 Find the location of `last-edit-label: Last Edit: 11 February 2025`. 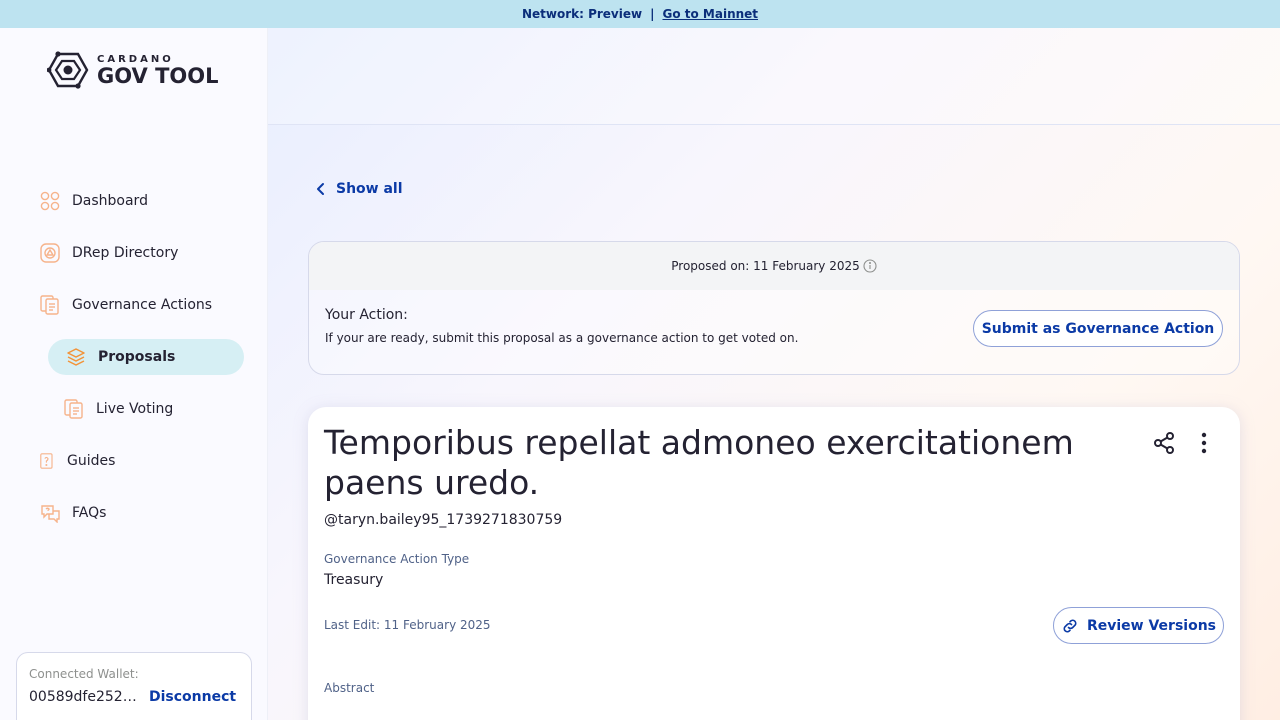

last-edit-label: Last Edit: 11 February 2025 is located at coordinates (407, 625).